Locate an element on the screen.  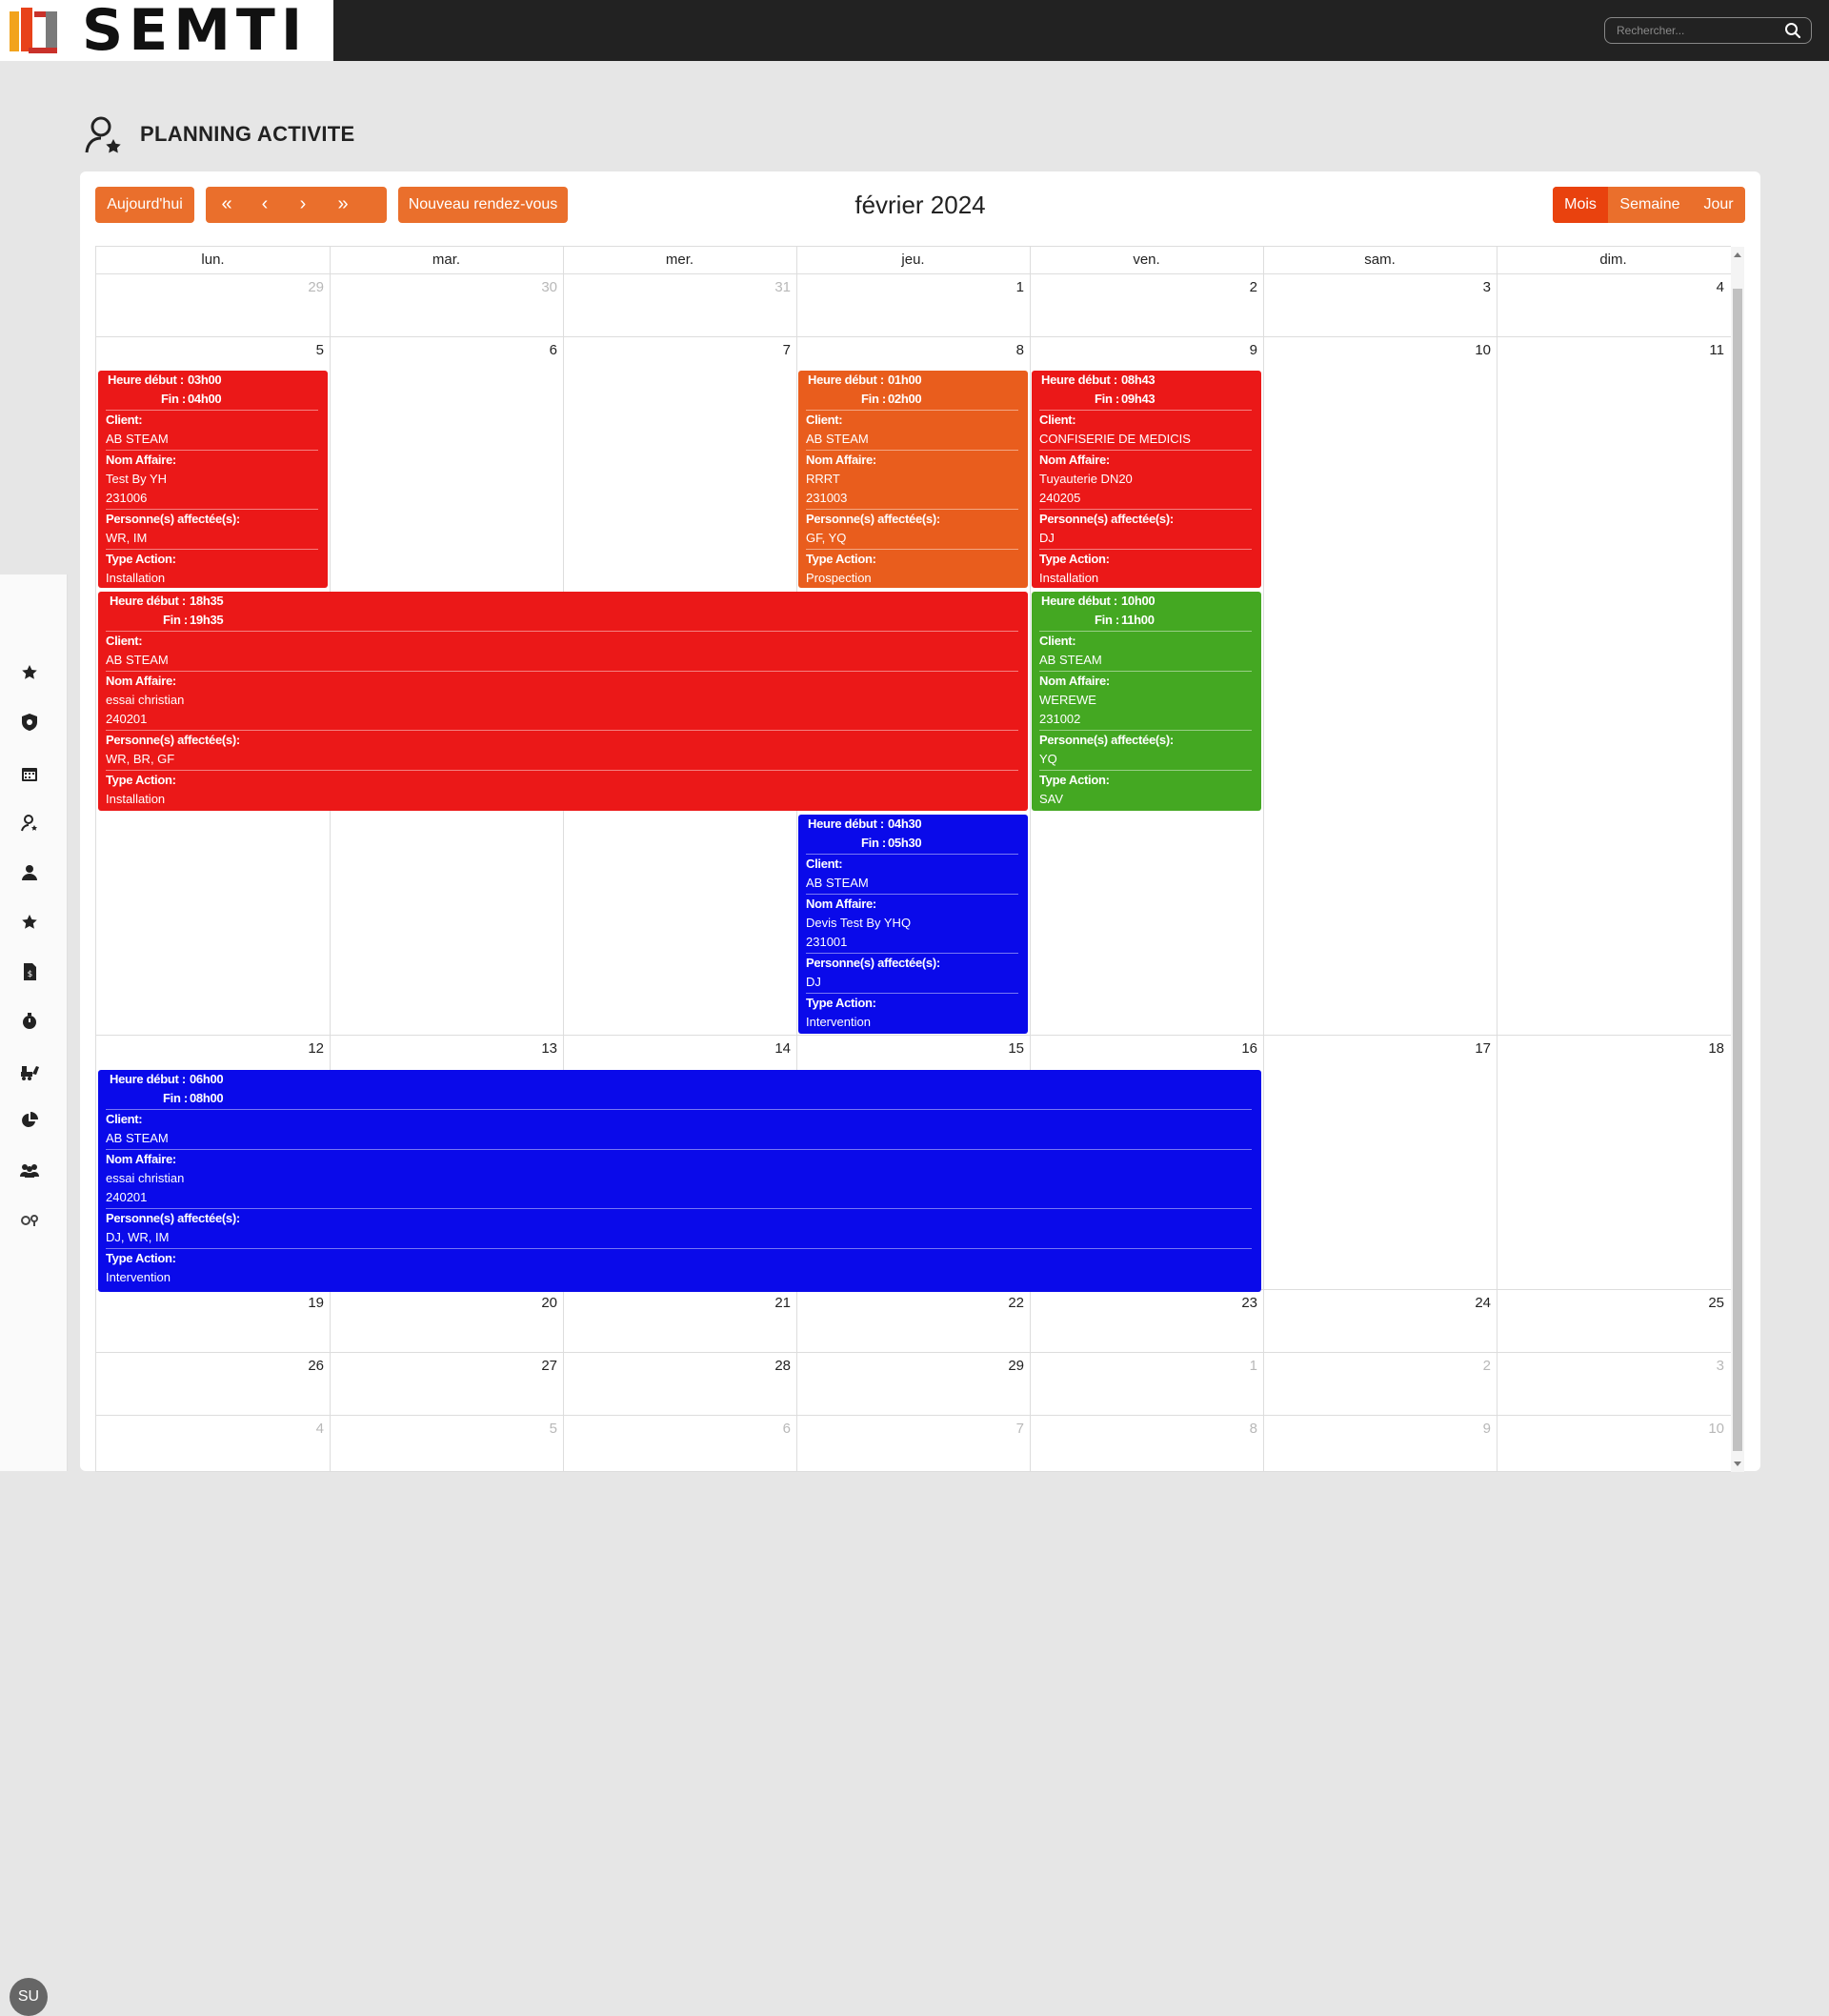
search-box is located at coordinates (1708, 31).